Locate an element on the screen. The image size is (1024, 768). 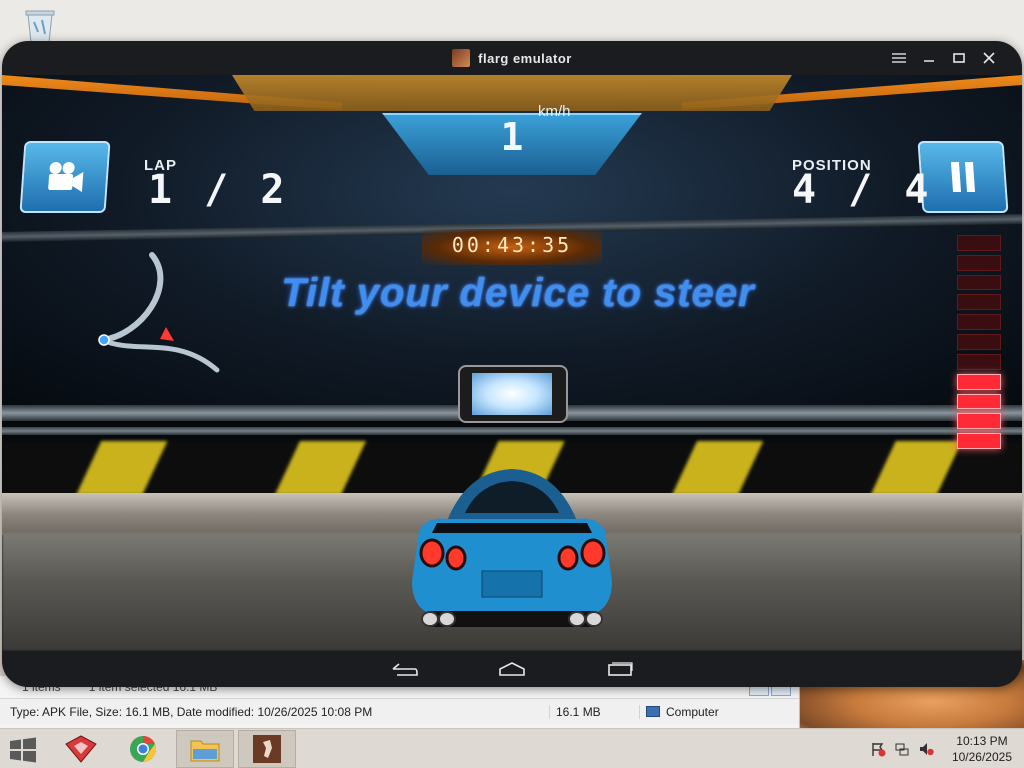
system-tray is located at coordinates (902, 748).